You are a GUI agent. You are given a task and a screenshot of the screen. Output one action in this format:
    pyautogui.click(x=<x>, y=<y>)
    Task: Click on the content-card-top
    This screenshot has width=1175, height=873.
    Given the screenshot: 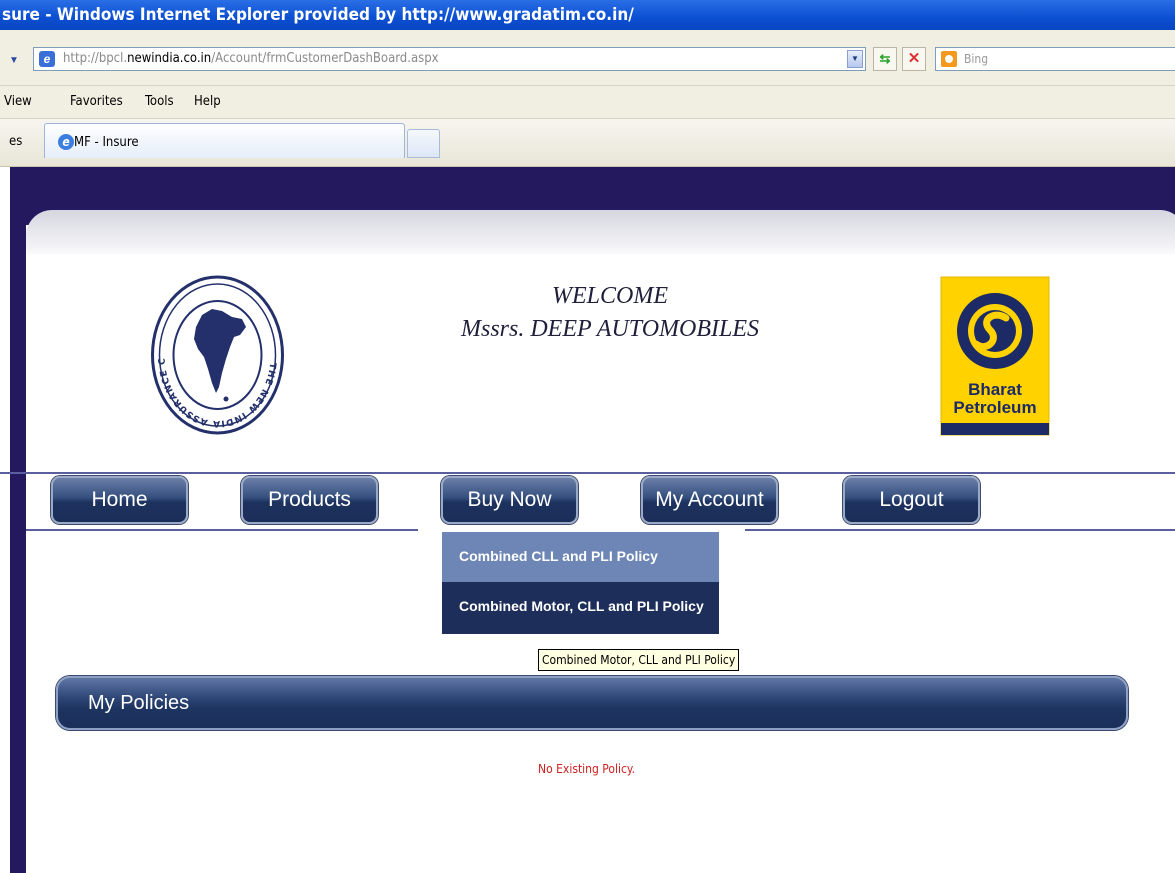 What is the action you would take?
    pyautogui.click(x=600, y=234)
    